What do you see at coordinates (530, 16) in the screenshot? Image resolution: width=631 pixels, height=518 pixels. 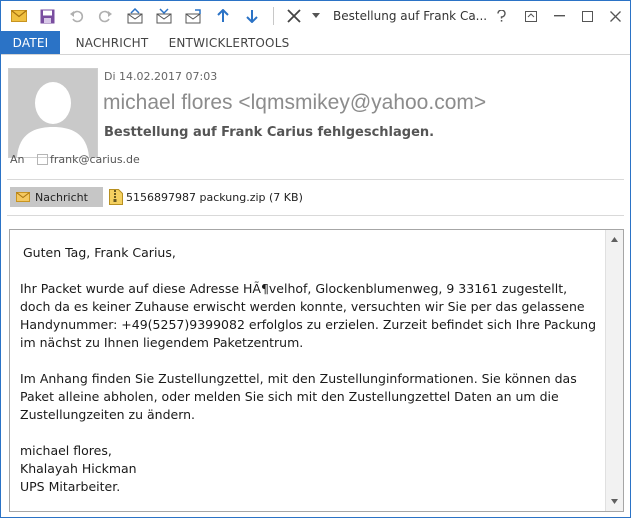 I see `restore-ribbon-icon` at bounding box center [530, 16].